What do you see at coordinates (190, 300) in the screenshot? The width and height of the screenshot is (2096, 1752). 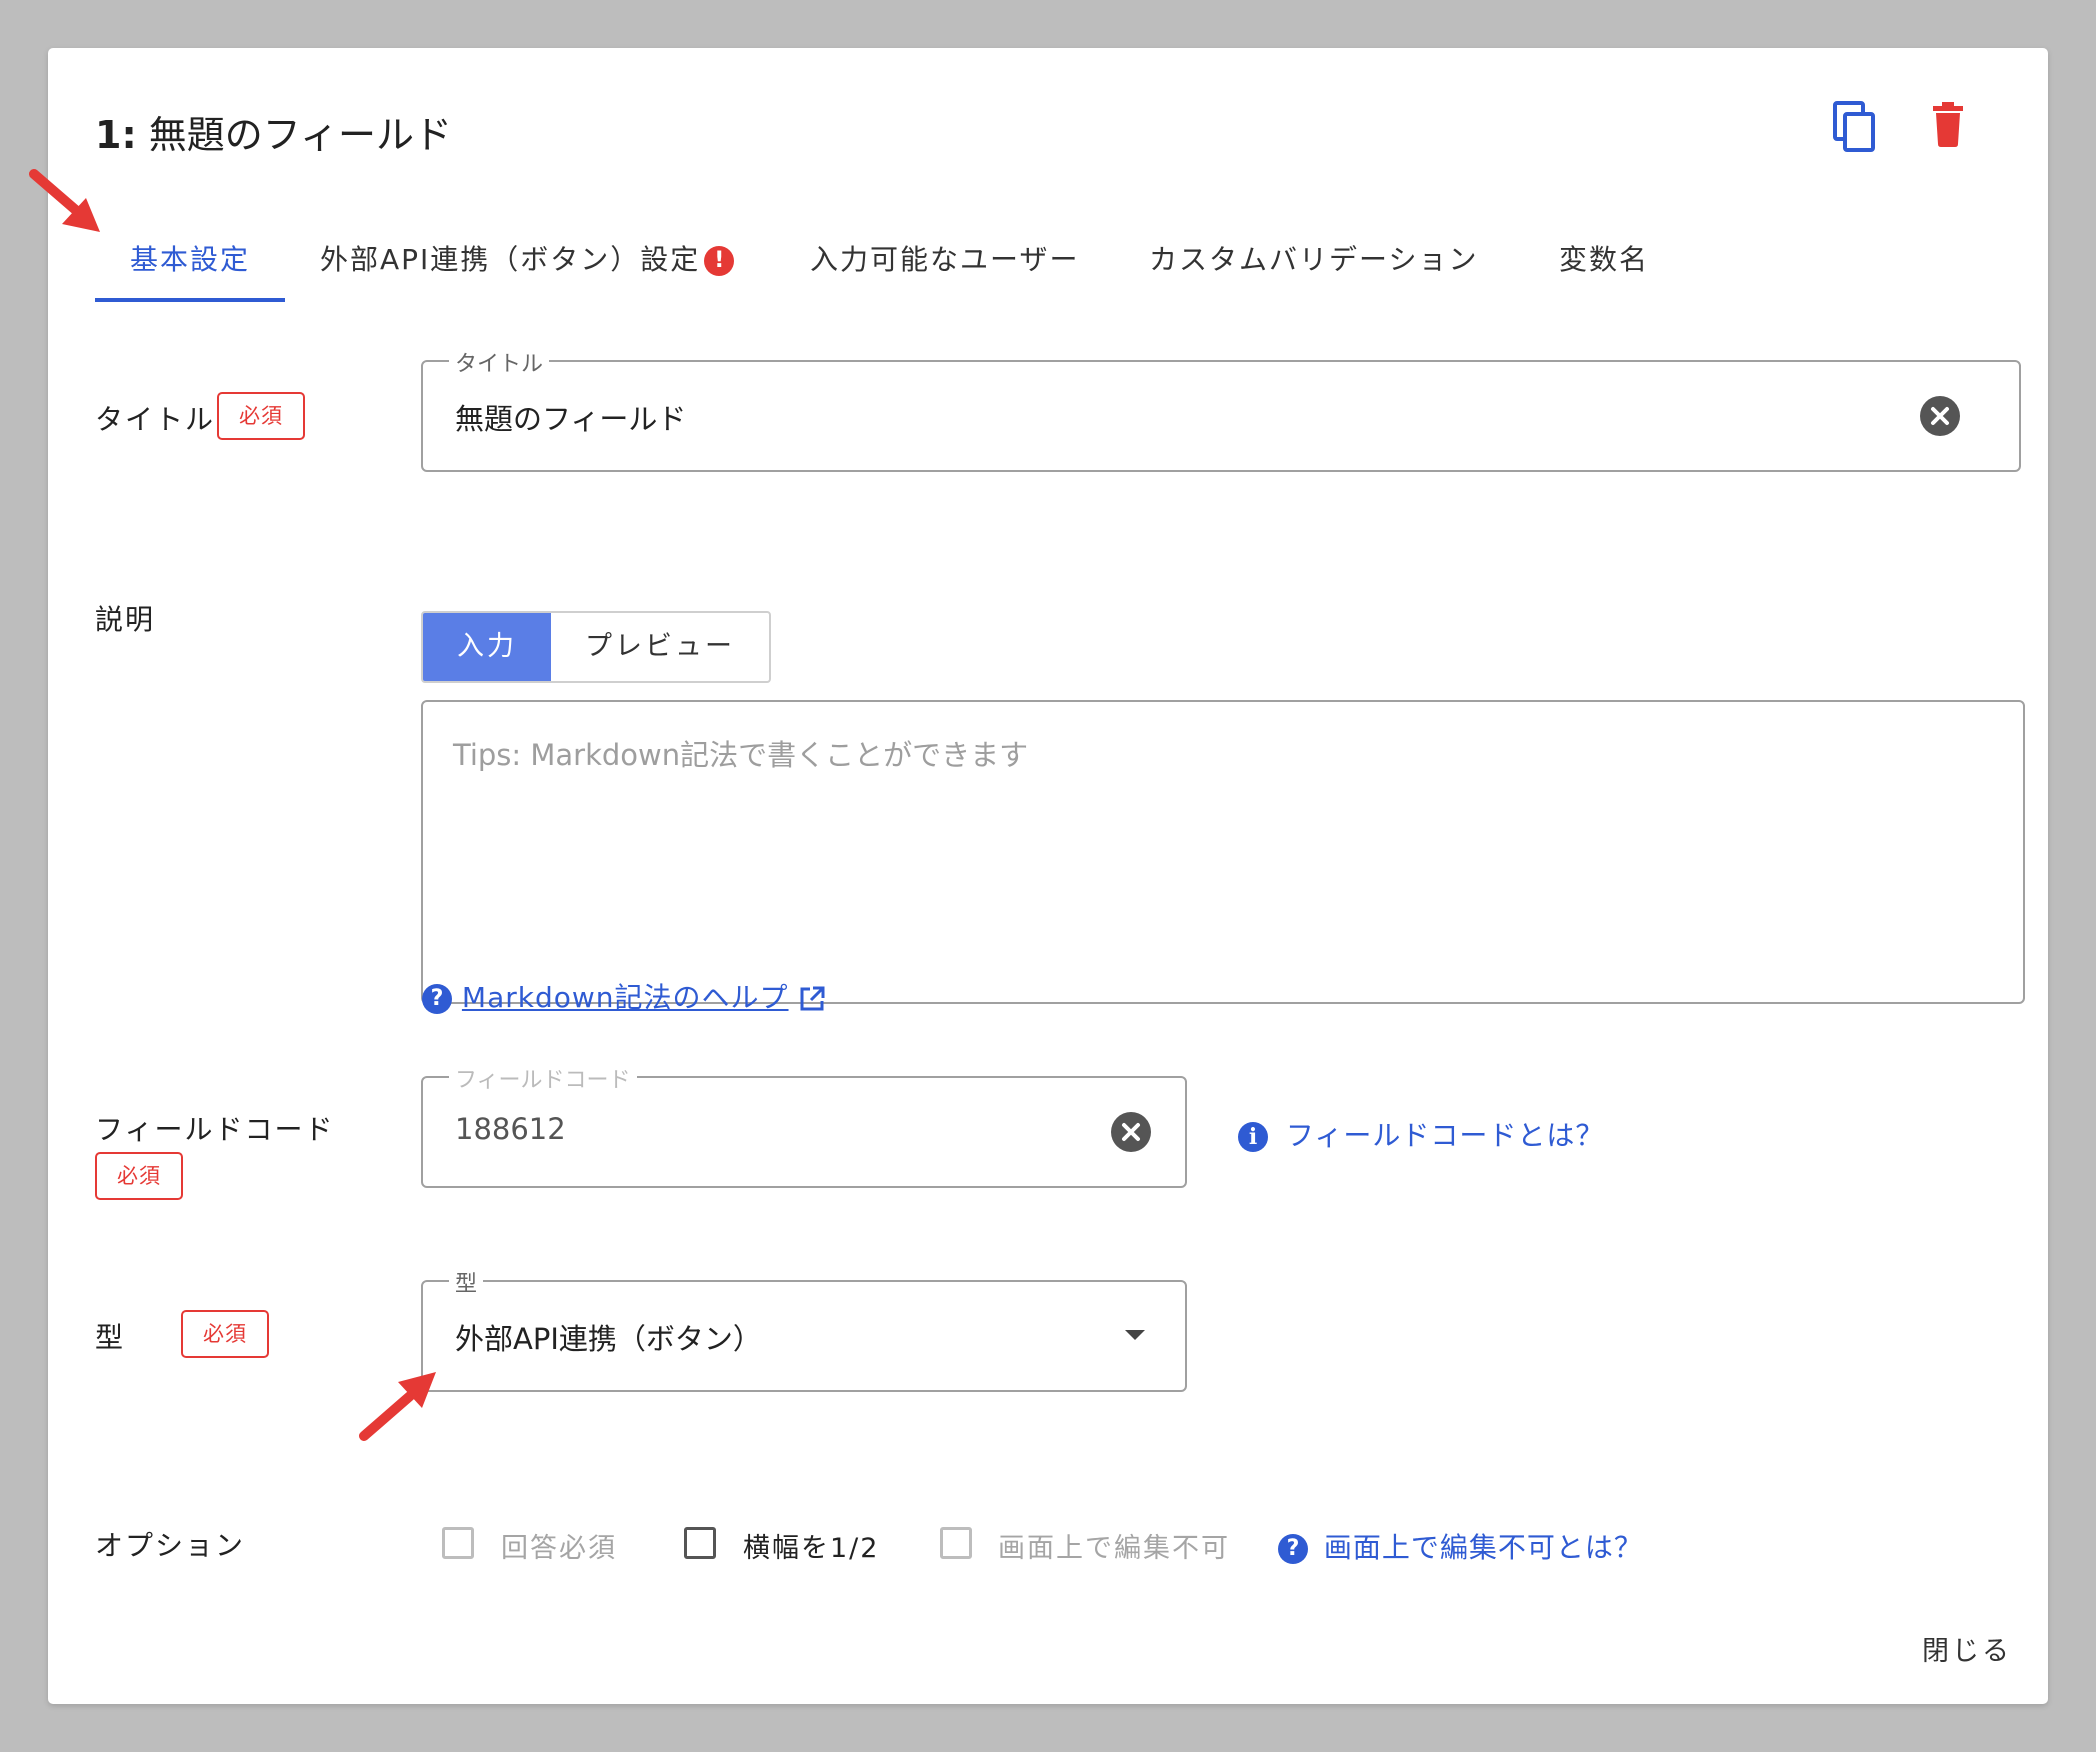 I see `active-tab-indicator` at bounding box center [190, 300].